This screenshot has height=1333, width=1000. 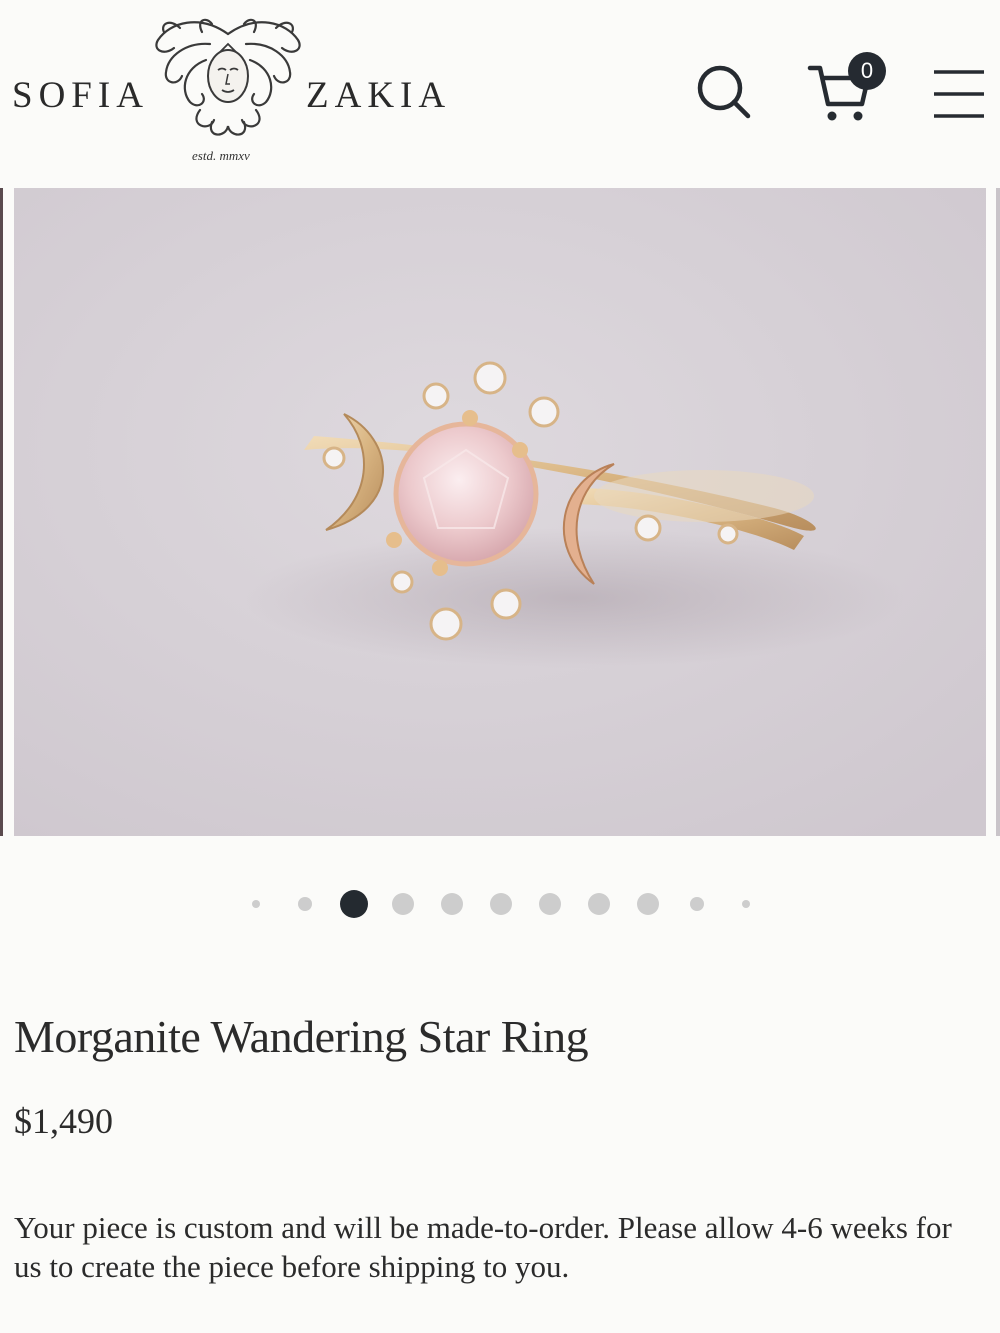 What do you see at coordinates (867, 71) in the screenshot?
I see `cart-count-badge: 0` at bounding box center [867, 71].